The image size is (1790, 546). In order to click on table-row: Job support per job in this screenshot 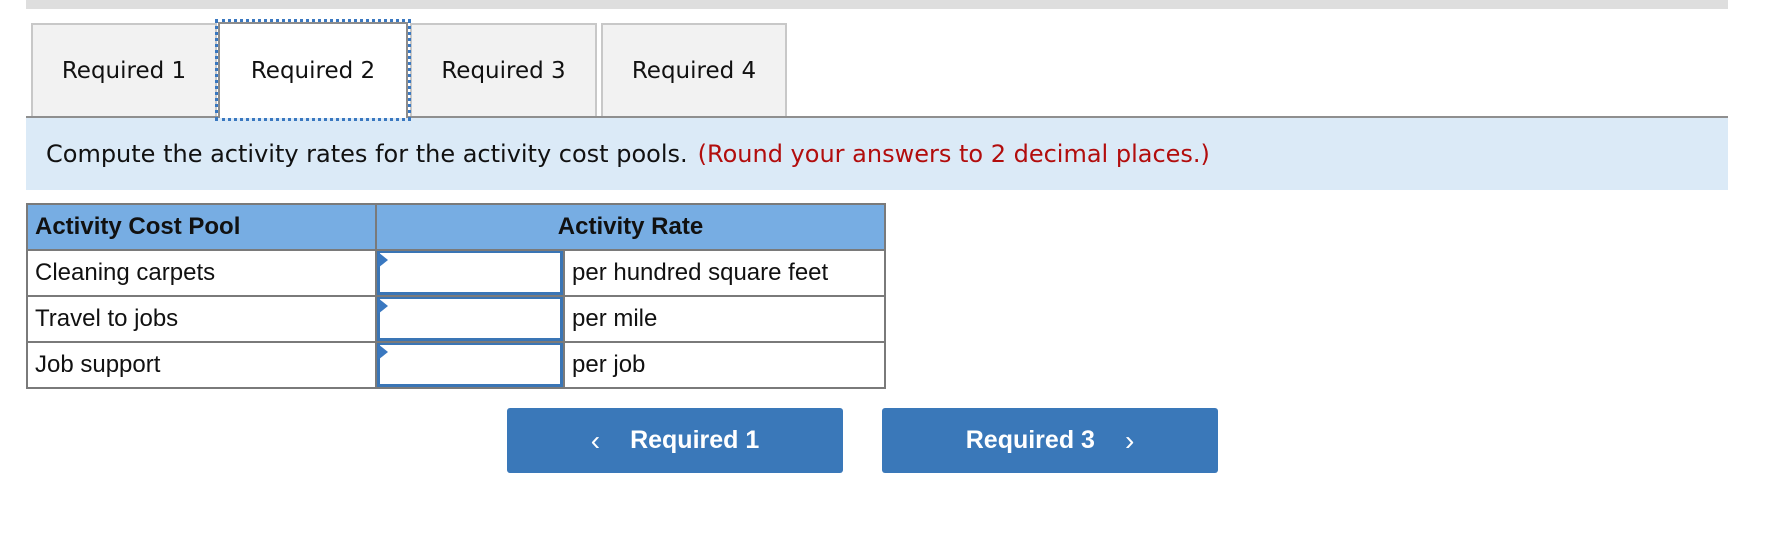, I will do `click(456, 365)`.